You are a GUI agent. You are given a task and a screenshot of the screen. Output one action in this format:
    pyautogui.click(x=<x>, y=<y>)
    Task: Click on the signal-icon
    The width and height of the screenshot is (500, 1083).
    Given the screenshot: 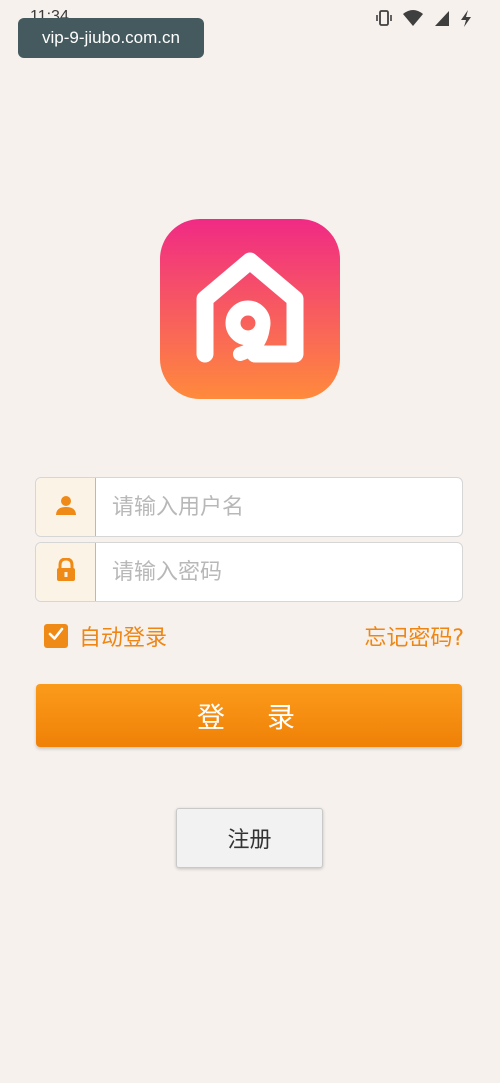 What is the action you would take?
    pyautogui.click(x=442, y=18)
    